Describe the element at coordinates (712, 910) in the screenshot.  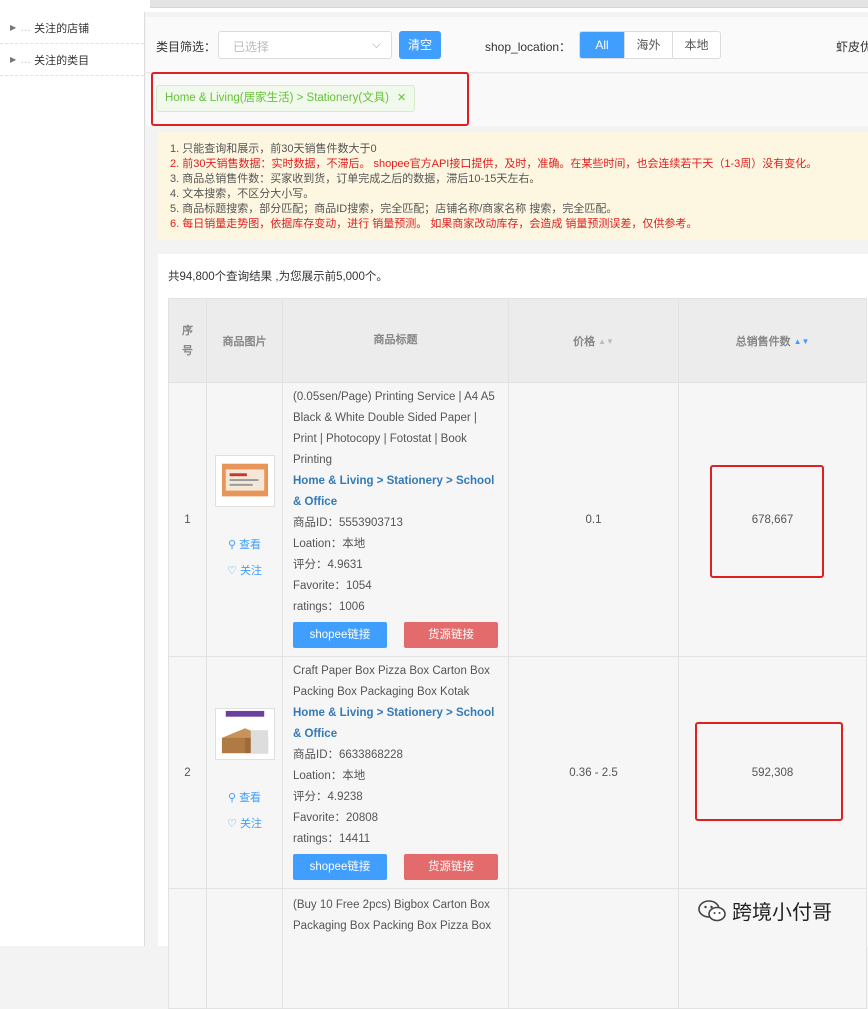
I see `wechat-icon` at that location.